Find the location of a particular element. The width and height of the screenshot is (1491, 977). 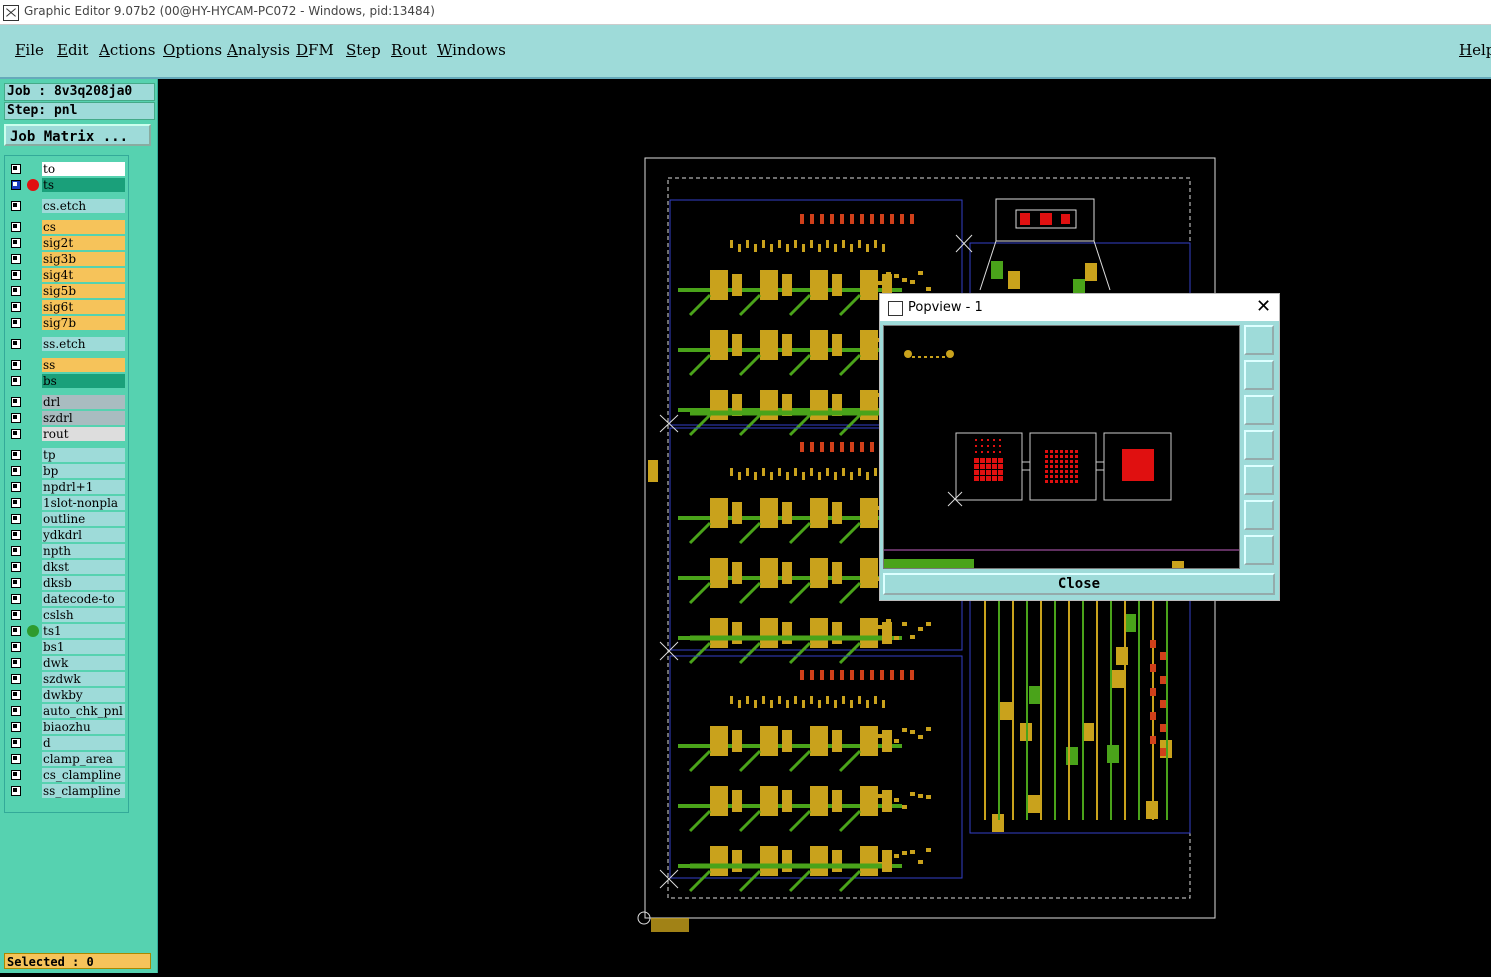

layer-row: bp is located at coordinates (66, 471).